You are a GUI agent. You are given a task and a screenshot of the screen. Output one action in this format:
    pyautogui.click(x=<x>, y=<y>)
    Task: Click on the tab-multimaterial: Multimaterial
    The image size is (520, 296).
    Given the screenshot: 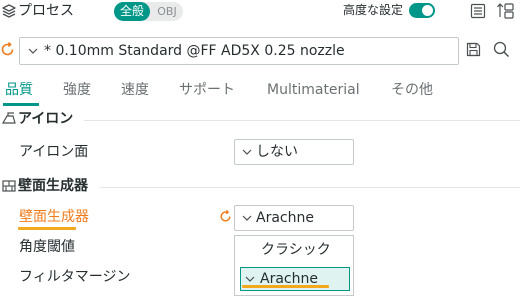 What is the action you would take?
    pyautogui.click(x=313, y=90)
    